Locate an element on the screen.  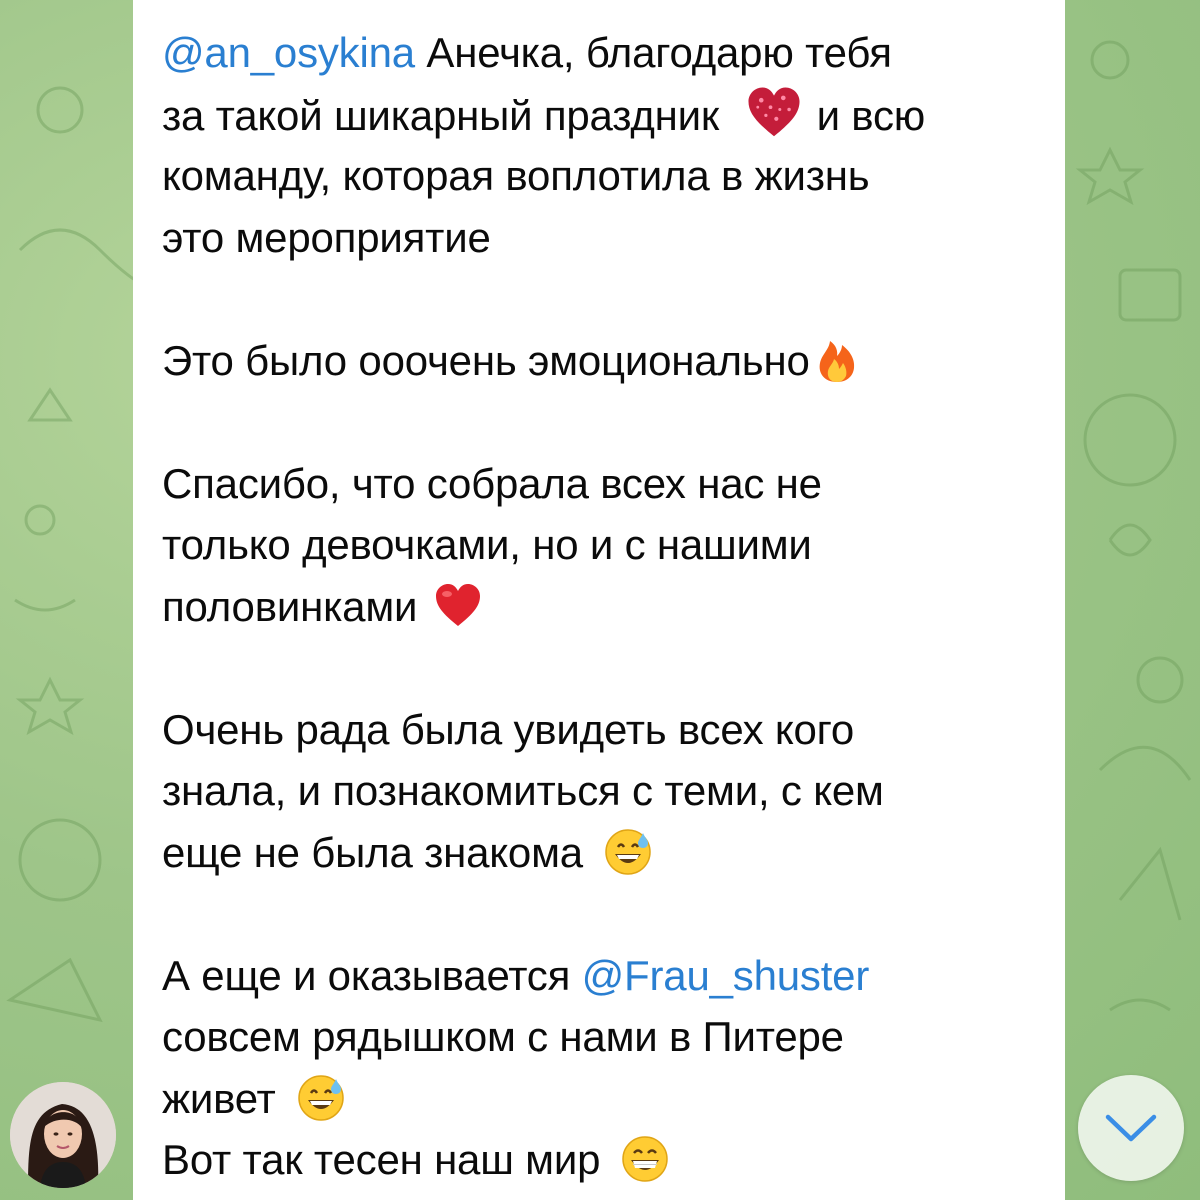
red-heart-icon is located at coordinates (458, 604).